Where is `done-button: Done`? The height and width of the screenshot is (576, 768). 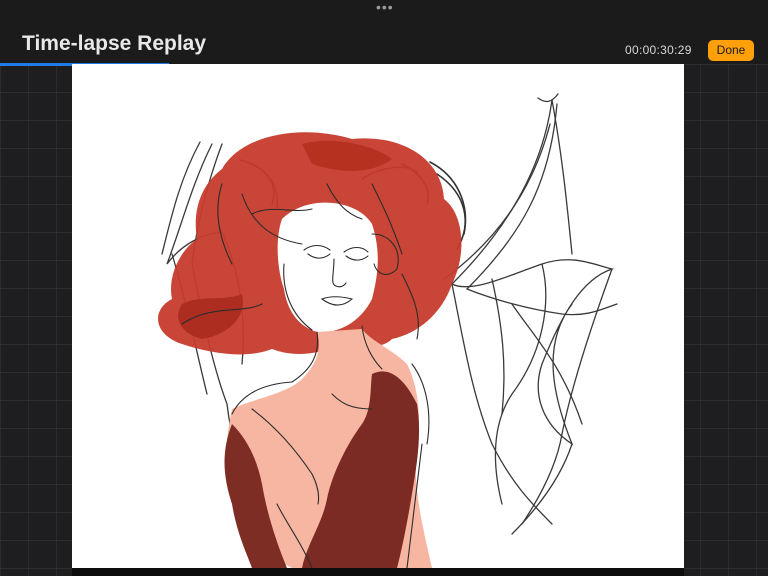
done-button: Done is located at coordinates (731, 50).